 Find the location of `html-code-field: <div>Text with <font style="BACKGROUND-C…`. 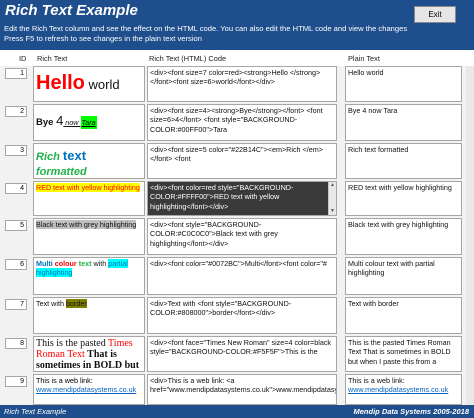

html-code-field: <div>Text with <font style="BACKGROUND-C… is located at coordinates (242, 315).